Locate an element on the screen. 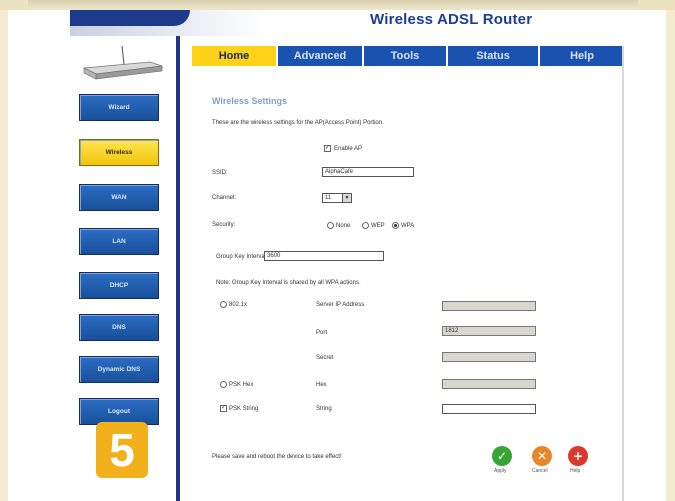 Image resolution: width=675 pixels, height=501 pixels. auth-8021x-label: 802.1x is located at coordinates (238, 305).